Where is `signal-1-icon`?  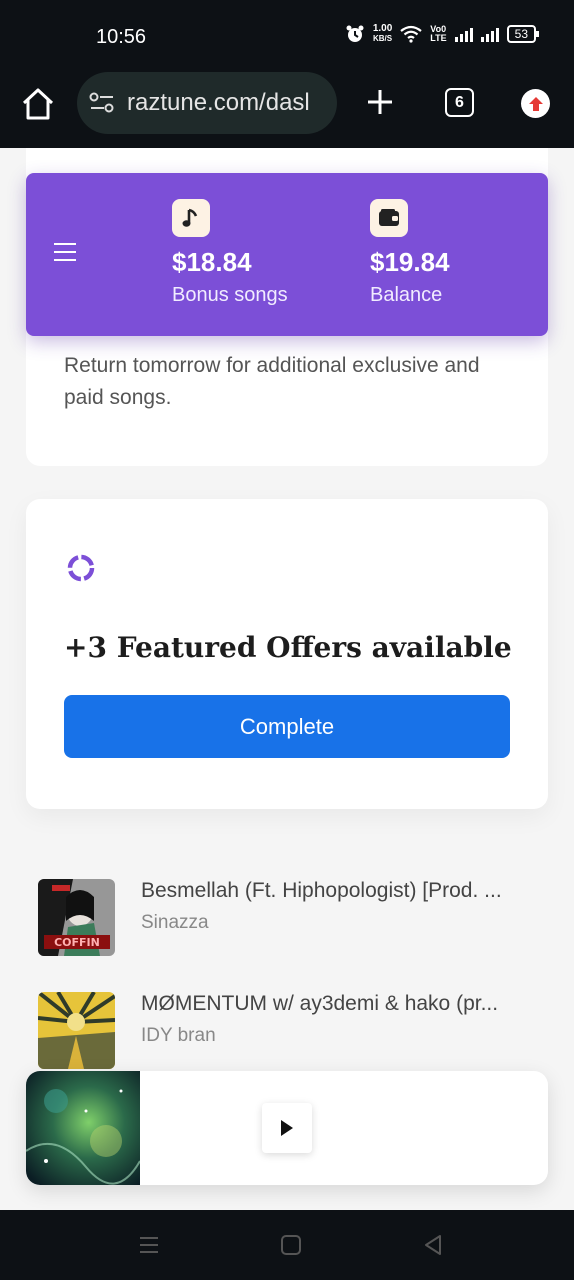 signal-1-icon is located at coordinates (463, 34).